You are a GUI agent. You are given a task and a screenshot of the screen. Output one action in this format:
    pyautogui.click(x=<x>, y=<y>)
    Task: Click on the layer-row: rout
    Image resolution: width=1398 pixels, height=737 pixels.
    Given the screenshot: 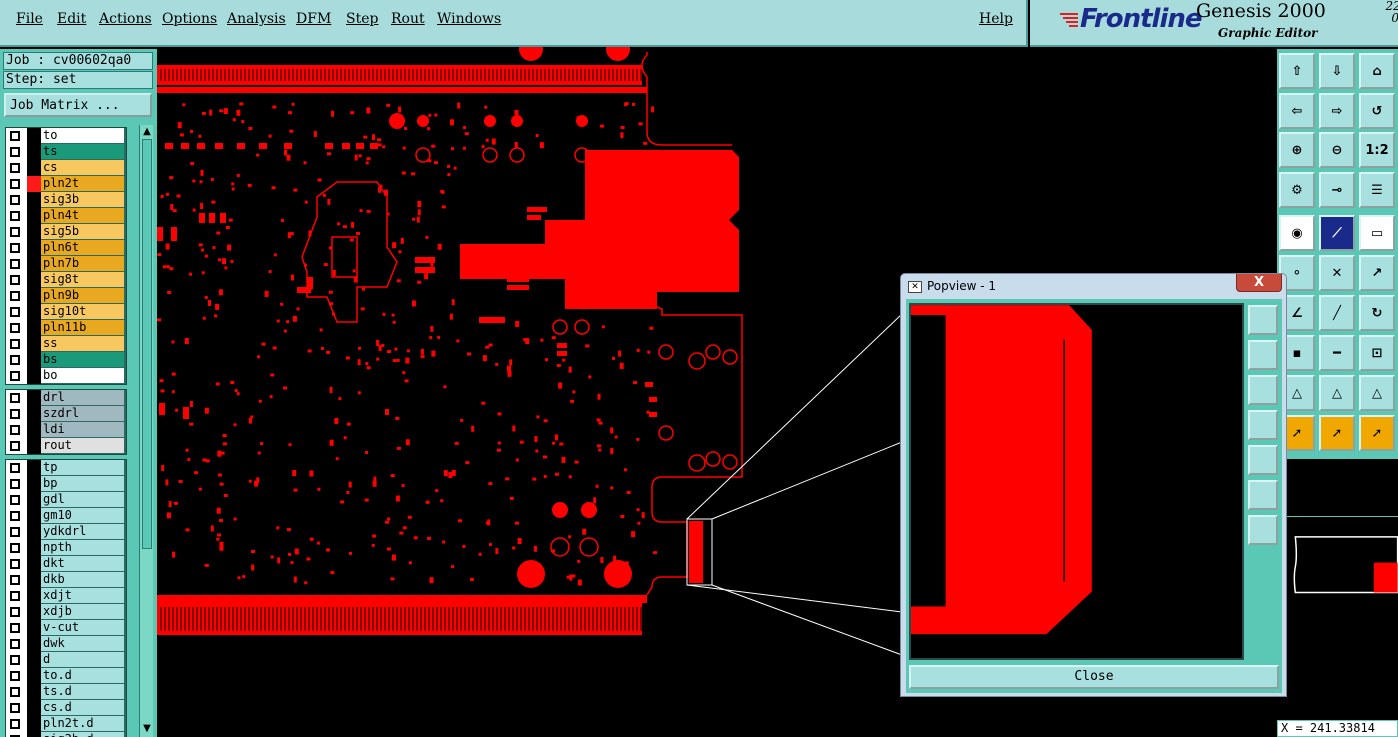 What is the action you would take?
    pyautogui.click(x=66, y=446)
    